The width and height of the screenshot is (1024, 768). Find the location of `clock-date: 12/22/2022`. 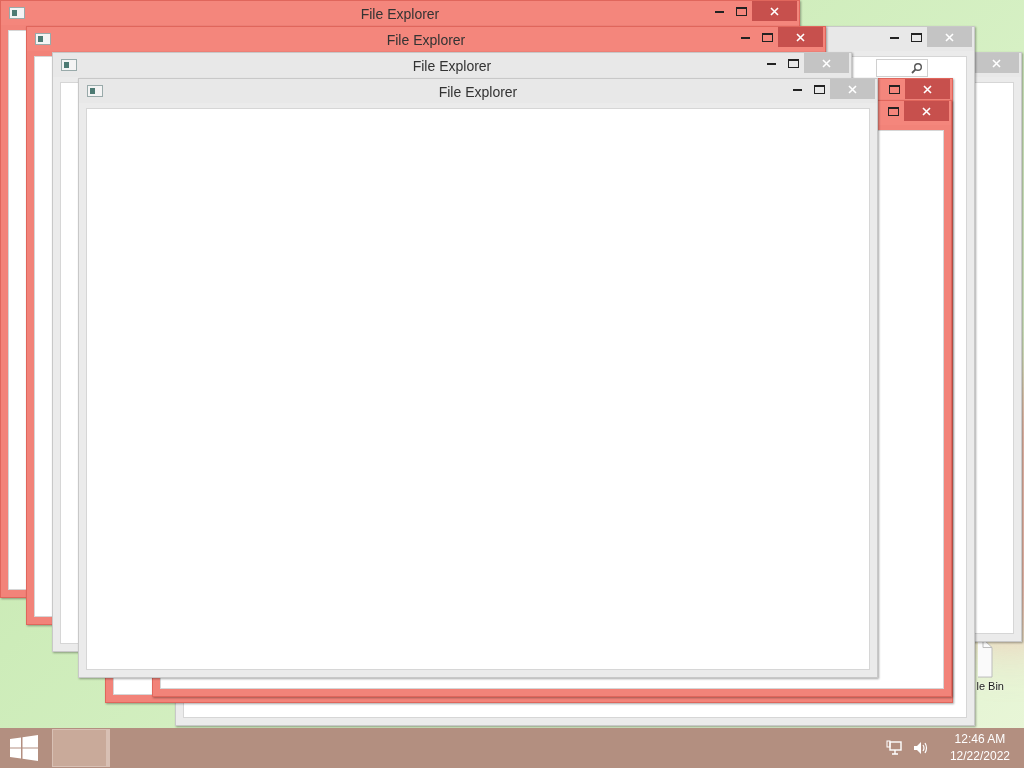

clock-date: 12/22/2022 is located at coordinates (979, 756).